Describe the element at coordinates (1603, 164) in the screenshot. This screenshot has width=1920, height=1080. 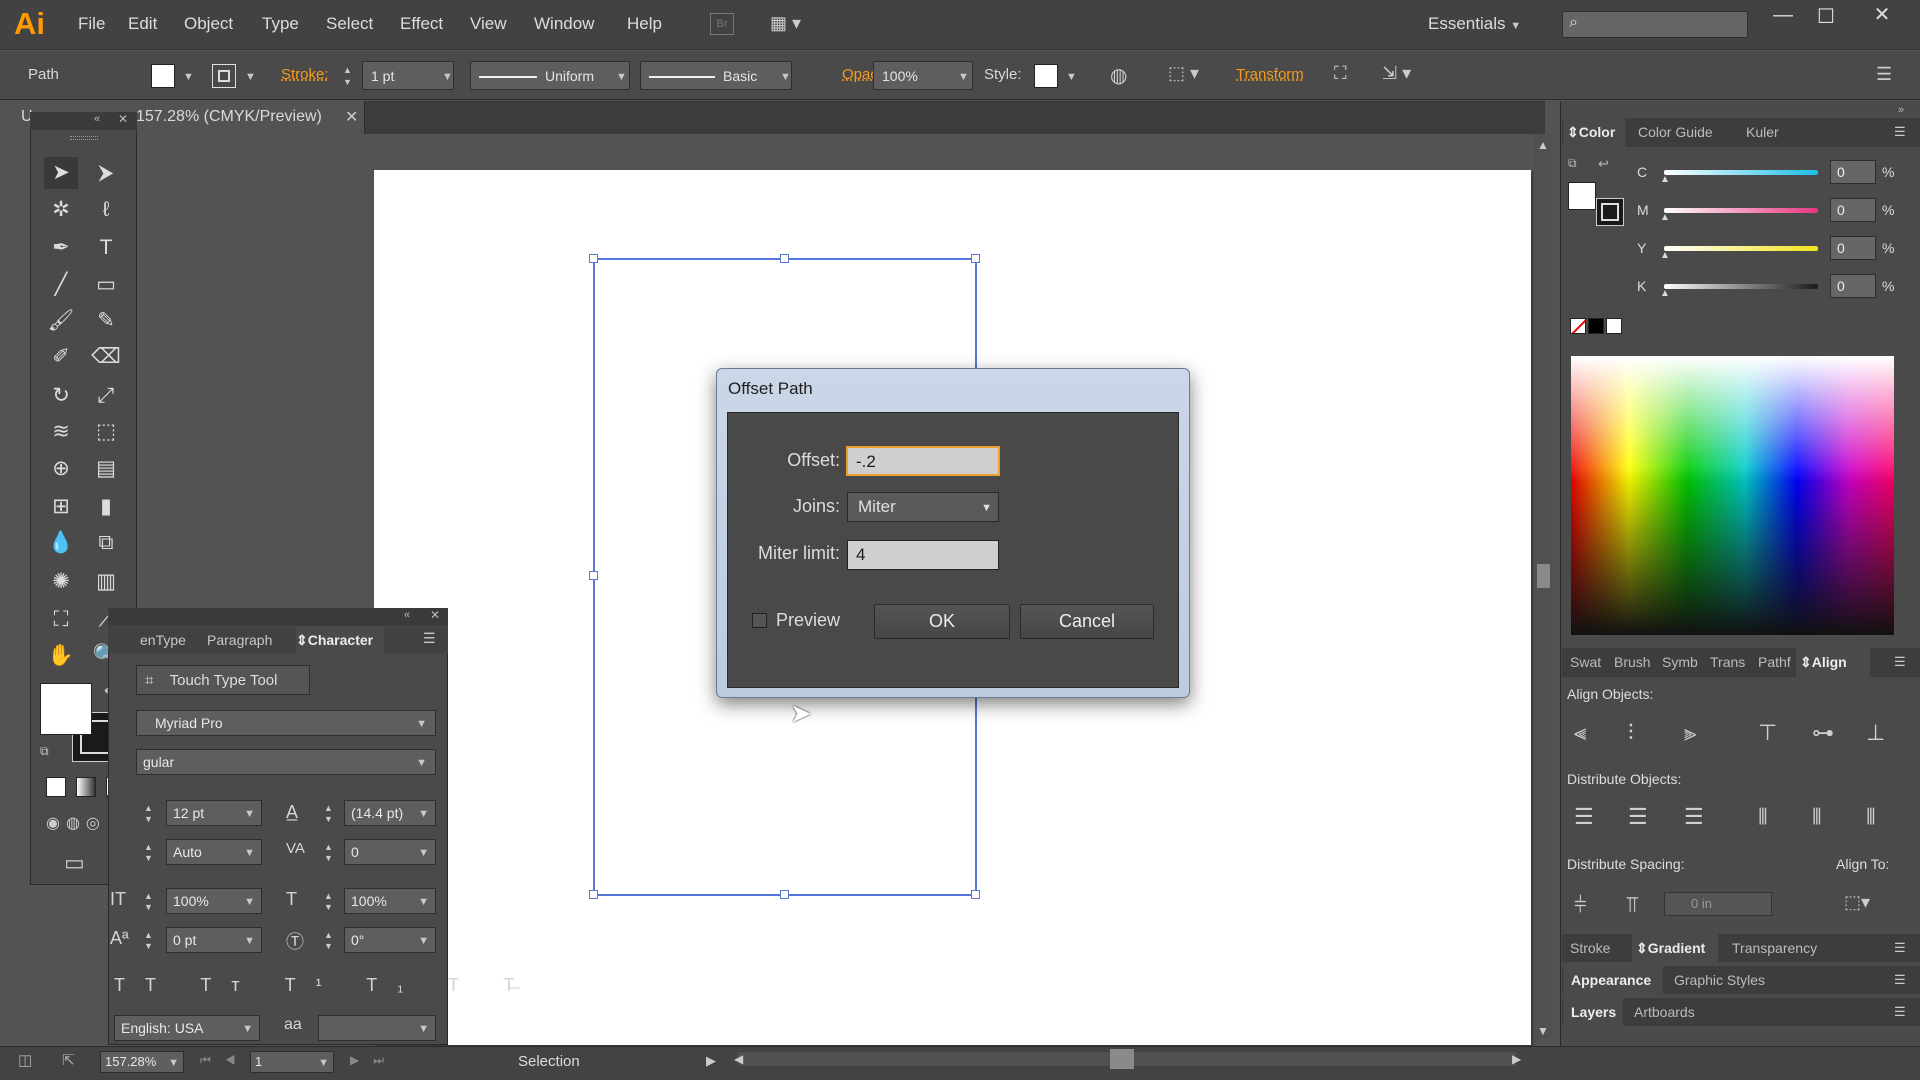
I see `swap-colors-icon: ↩` at that location.